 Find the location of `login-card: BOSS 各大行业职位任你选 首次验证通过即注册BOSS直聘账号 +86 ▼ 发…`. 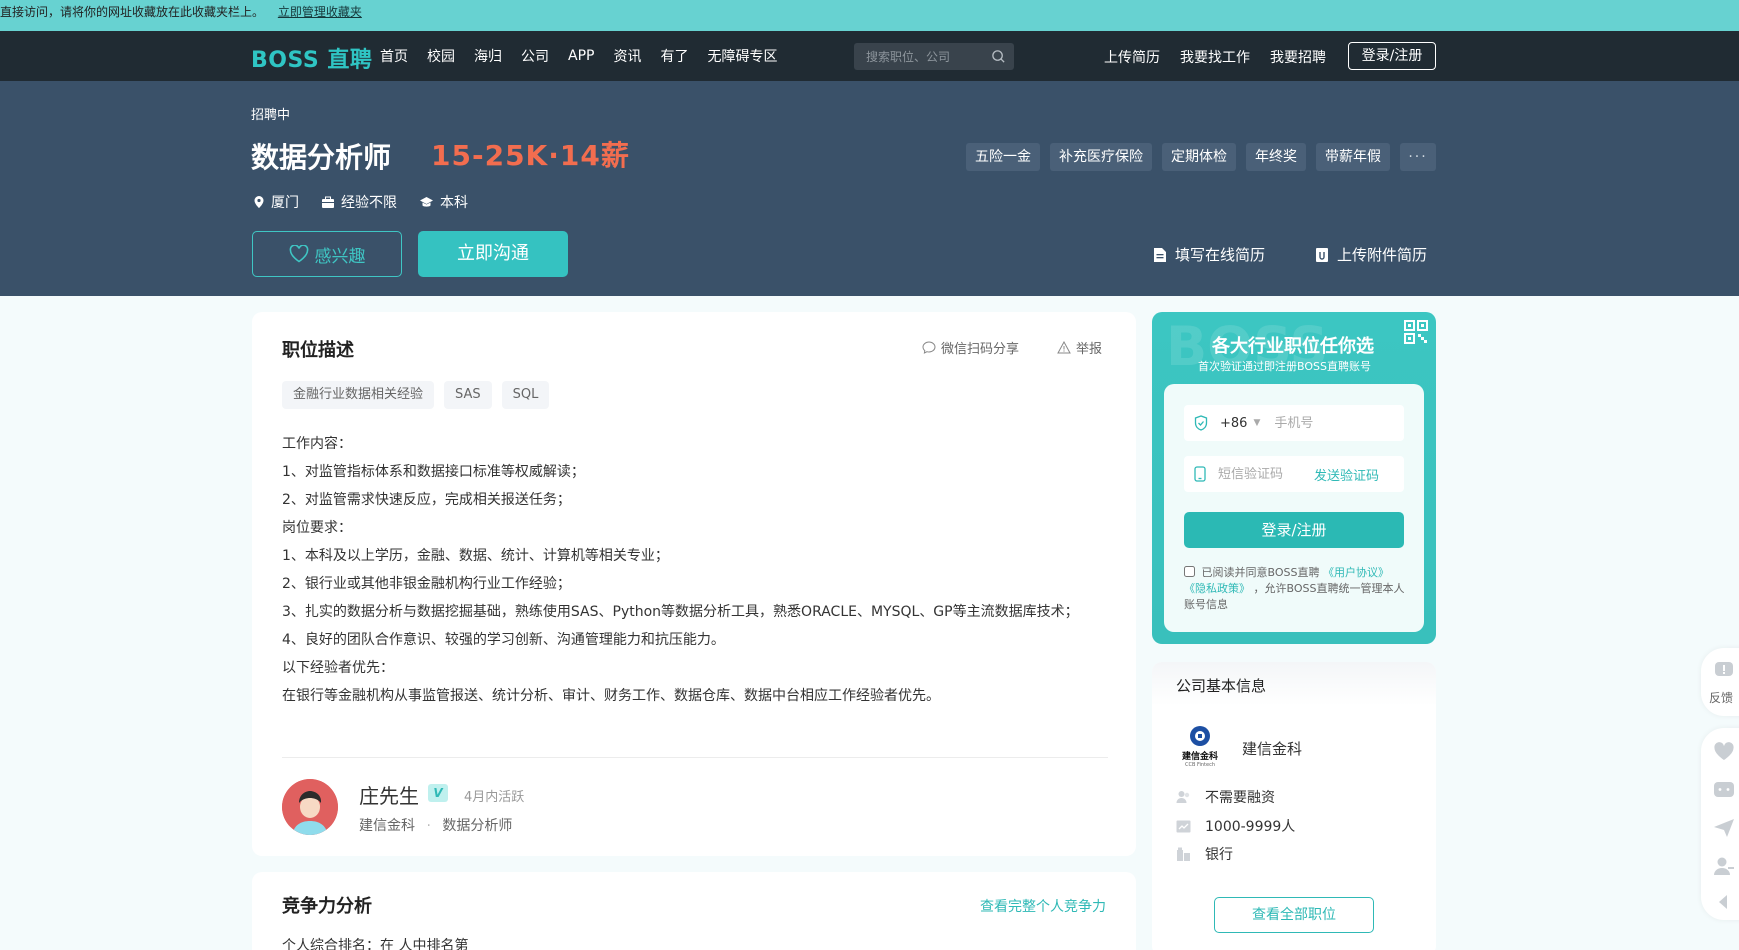

login-card: BOSS 各大行业职位任你选 首次验证通过即注册BOSS直聘账号 +86 ▼ 发… is located at coordinates (1294, 478).